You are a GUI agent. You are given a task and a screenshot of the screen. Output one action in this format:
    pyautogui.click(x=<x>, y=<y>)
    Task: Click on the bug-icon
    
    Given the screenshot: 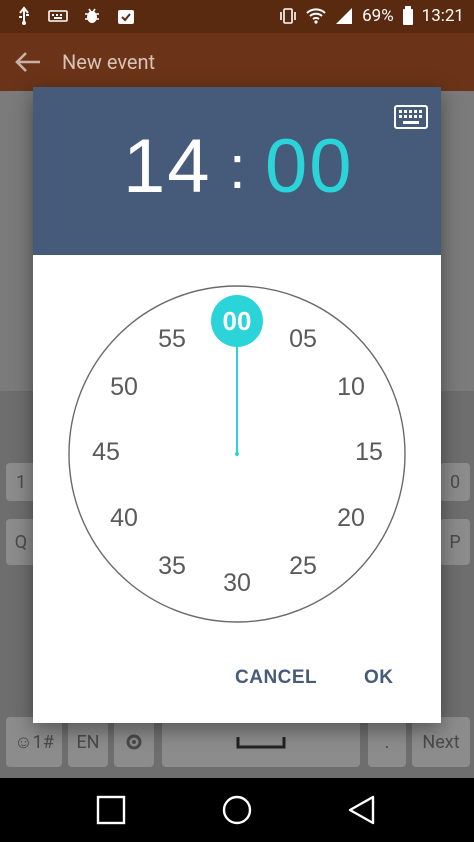 What is the action you would take?
    pyautogui.click(x=92, y=15)
    